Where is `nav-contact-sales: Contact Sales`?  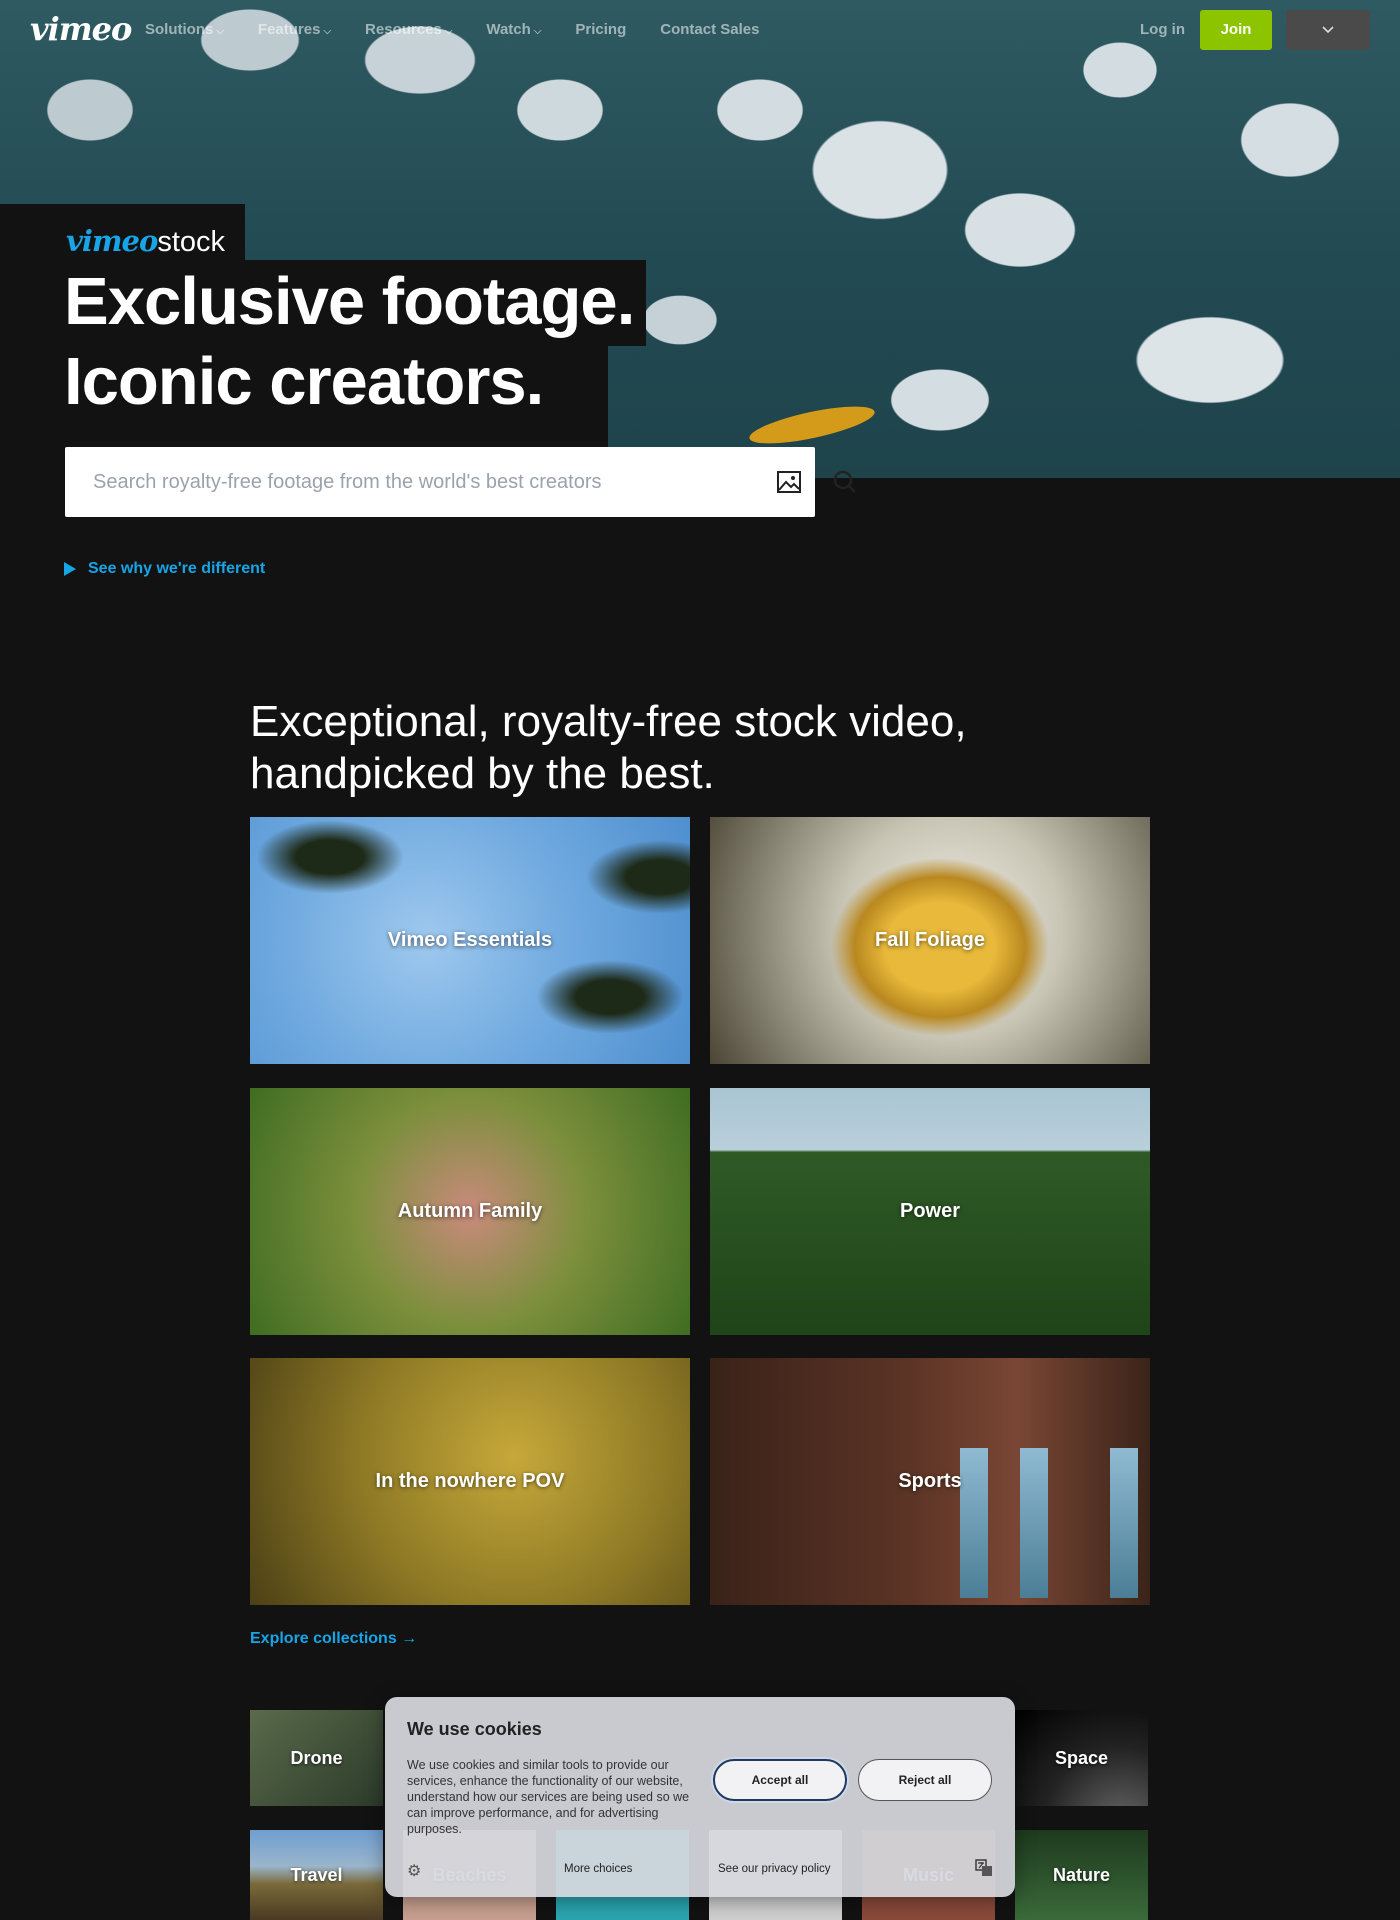
nav-contact-sales: Contact Sales is located at coordinates (709, 29).